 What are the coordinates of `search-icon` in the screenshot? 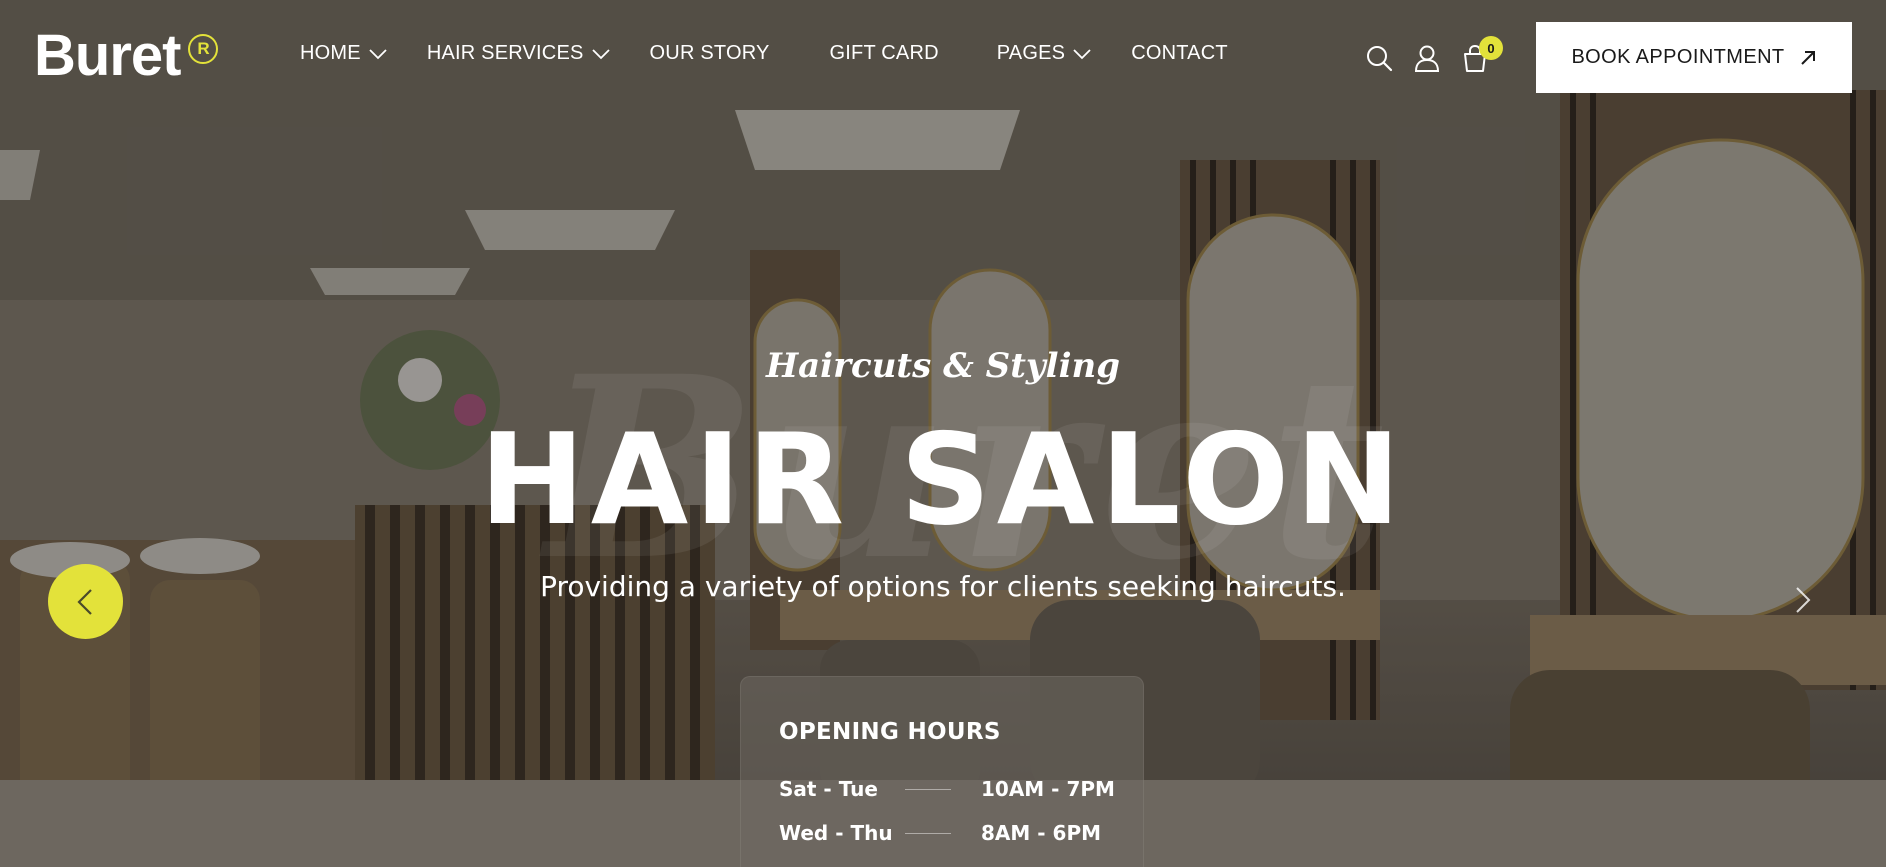 It's located at (1379, 58).